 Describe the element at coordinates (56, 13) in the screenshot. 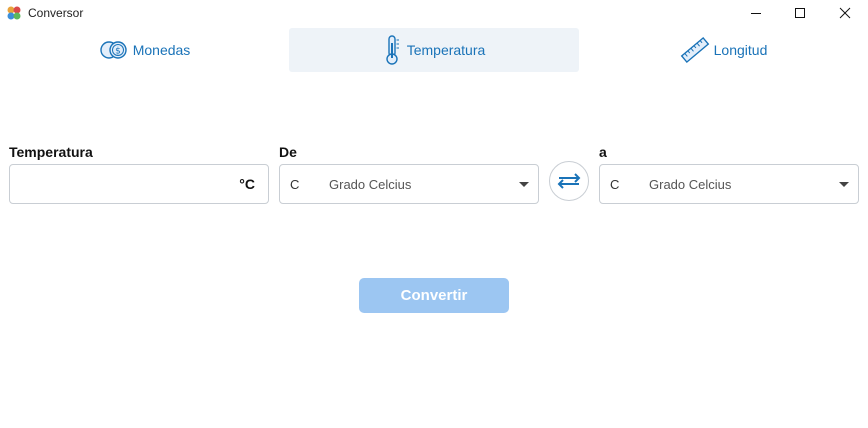

I see `window-title: Conversor` at that location.